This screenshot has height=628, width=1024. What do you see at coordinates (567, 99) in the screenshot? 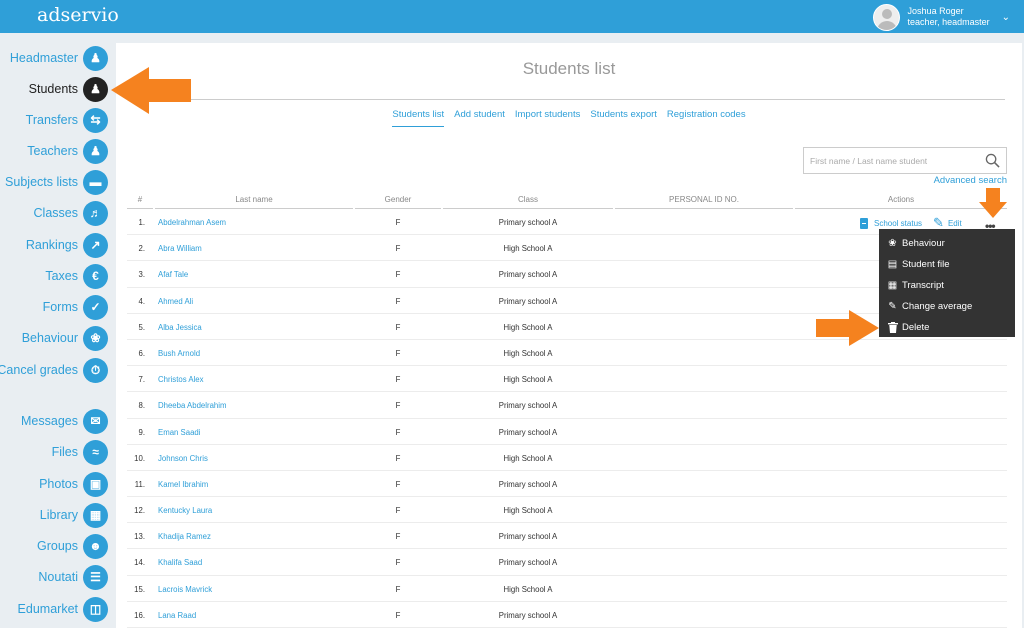
I see `divider` at bounding box center [567, 99].